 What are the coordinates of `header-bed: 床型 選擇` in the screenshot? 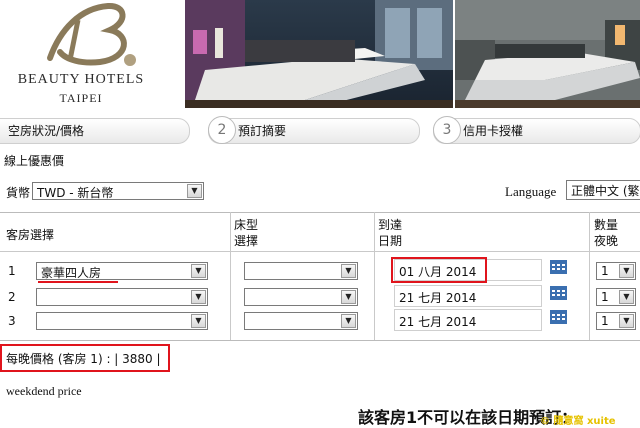 It's located at (246, 233).